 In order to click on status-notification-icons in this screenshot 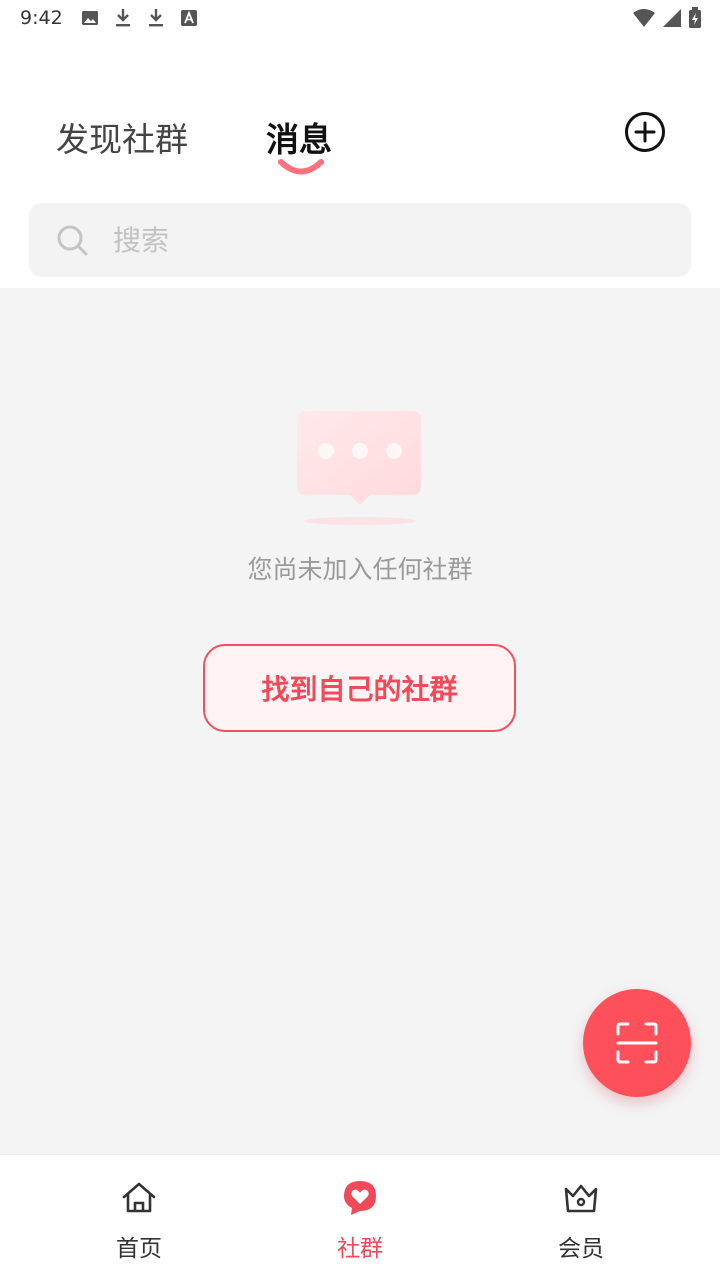, I will do `click(139, 18)`.